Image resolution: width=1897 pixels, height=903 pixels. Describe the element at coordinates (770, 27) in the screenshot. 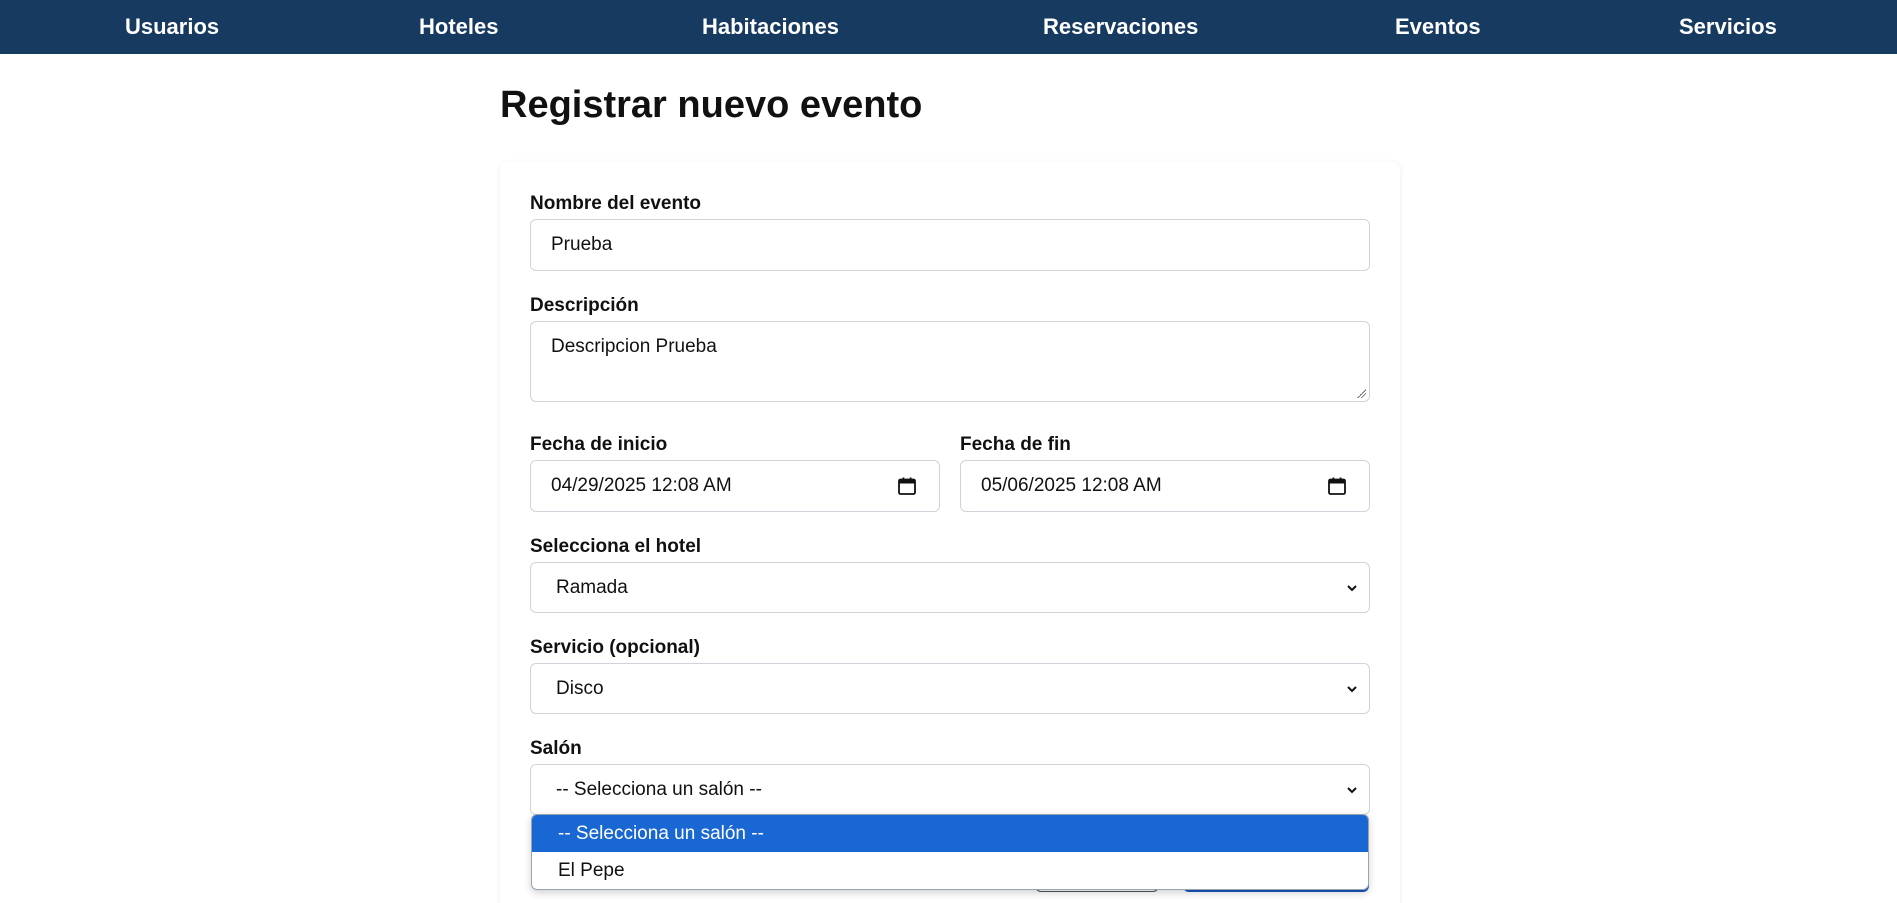

I see `nav-habitaciones: Habitaciones` at that location.